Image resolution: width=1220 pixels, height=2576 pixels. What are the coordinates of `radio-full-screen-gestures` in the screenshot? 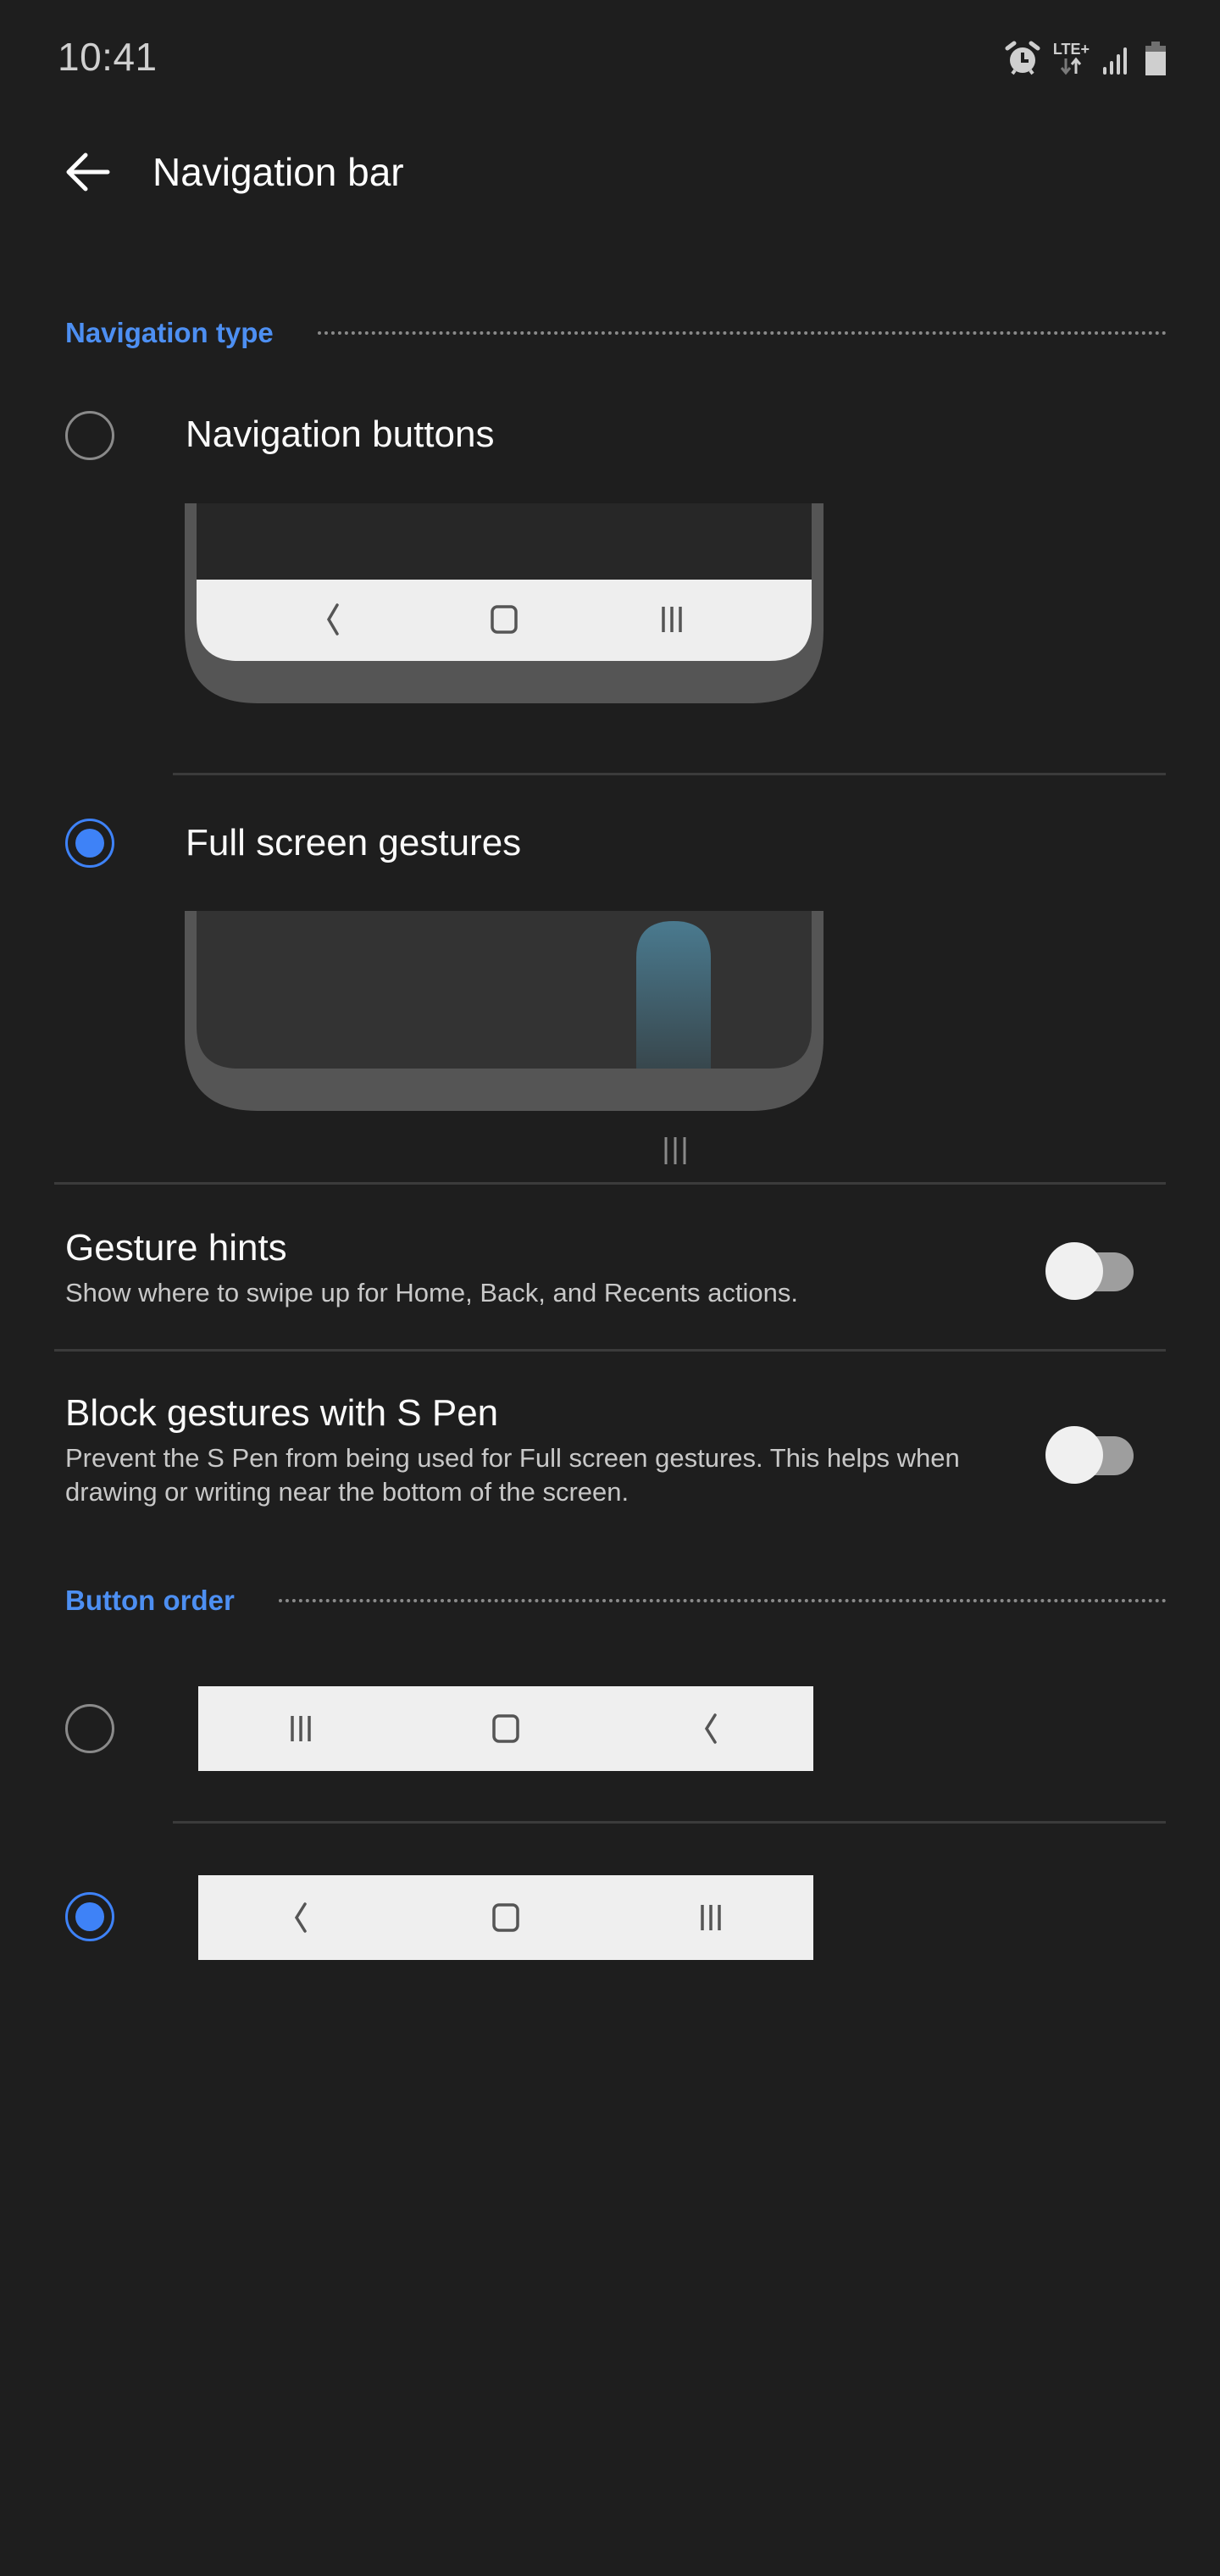 It's located at (89, 843).